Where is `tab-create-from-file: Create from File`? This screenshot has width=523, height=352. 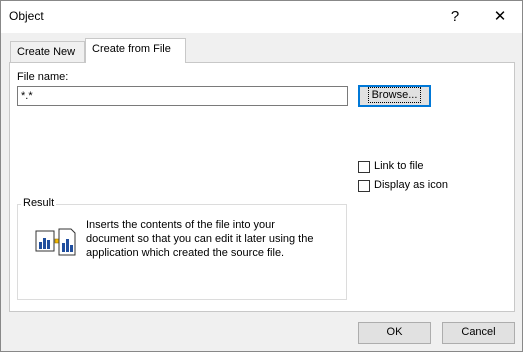
tab-create-from-file: Create from File is located at coordinates (135, 50).